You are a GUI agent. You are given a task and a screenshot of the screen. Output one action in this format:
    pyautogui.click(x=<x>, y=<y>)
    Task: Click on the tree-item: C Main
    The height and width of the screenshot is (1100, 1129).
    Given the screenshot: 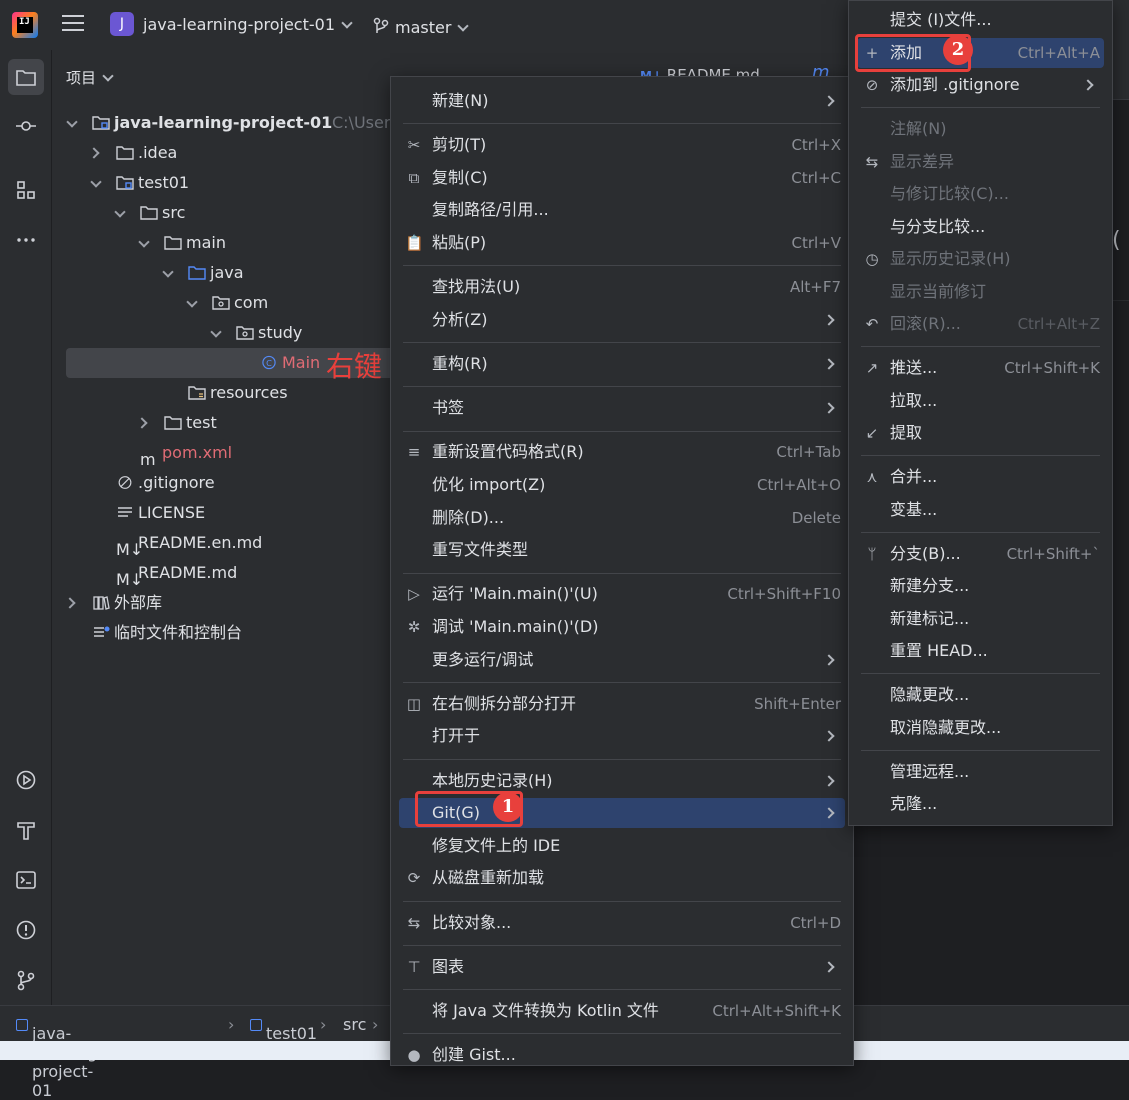 What is the action you would take?
    pyautogui.click(x=256, y=363)
    